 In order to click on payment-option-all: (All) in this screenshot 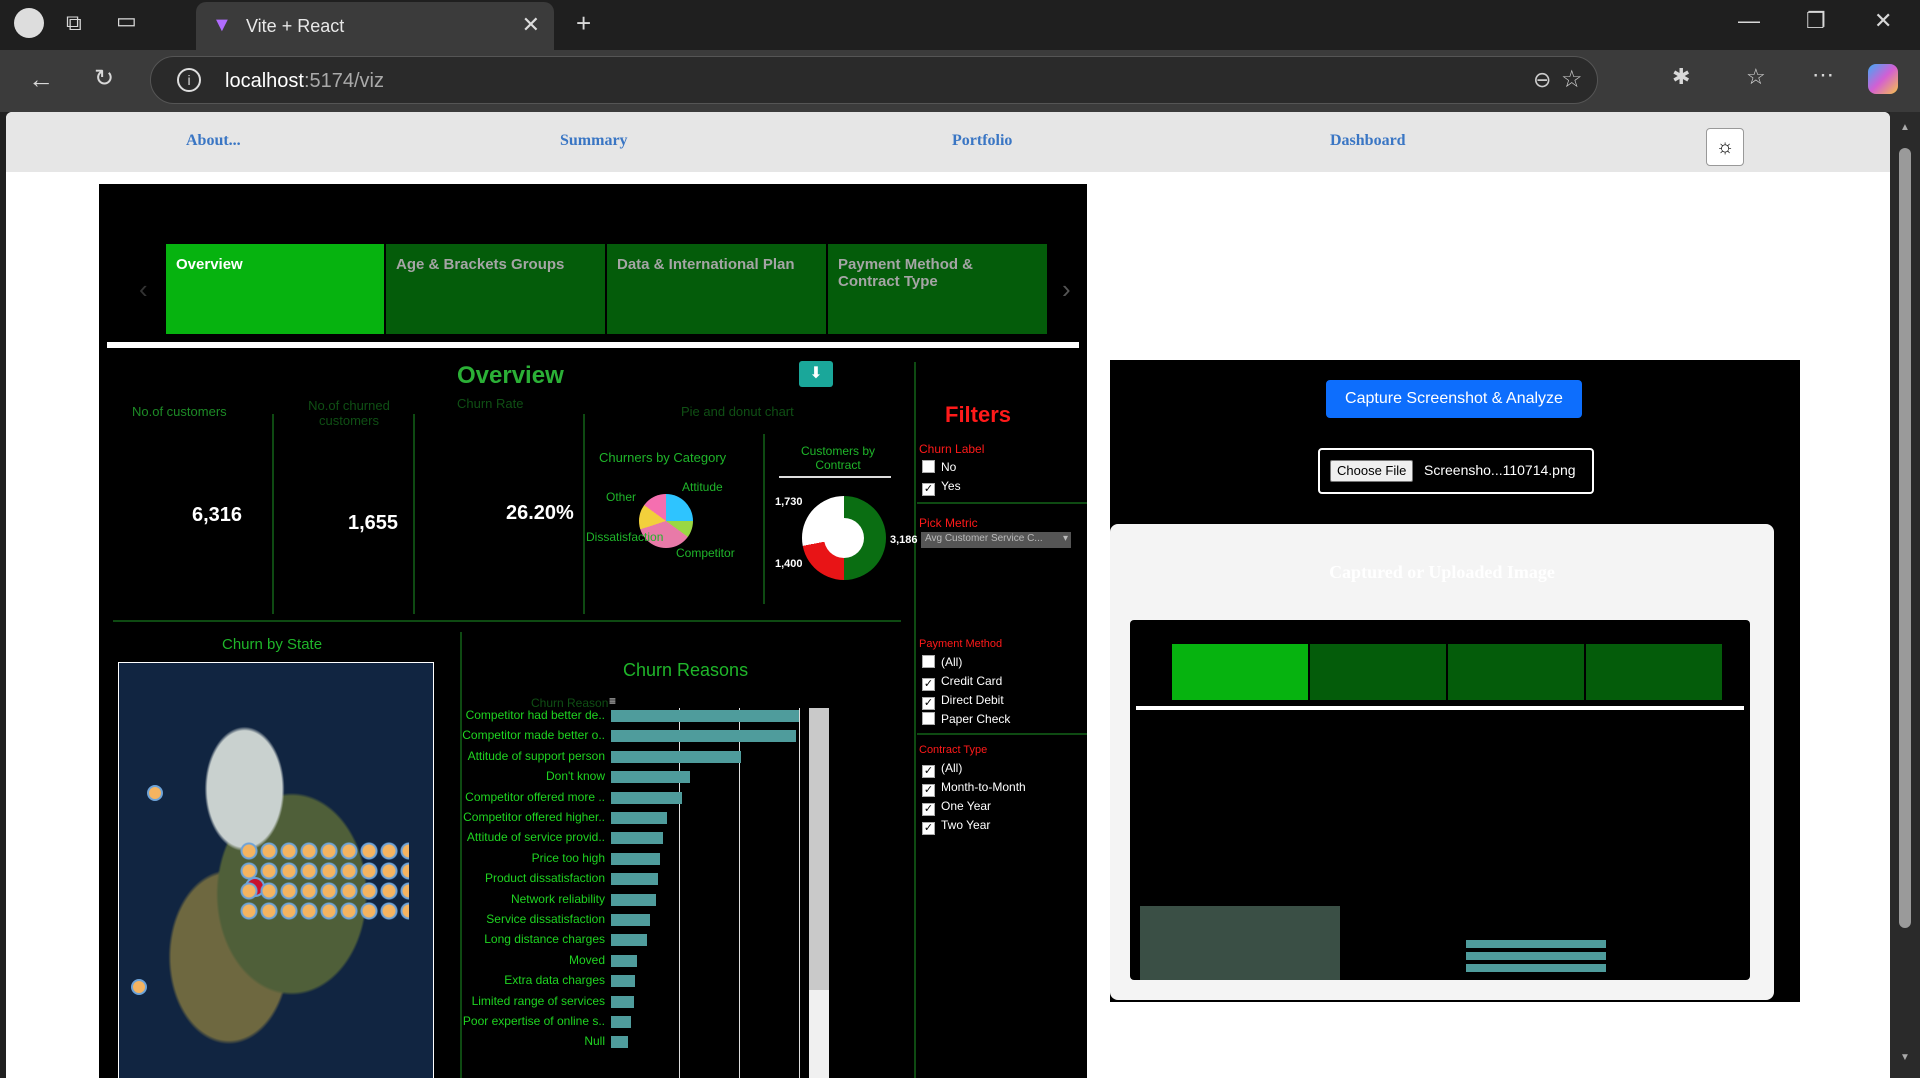, I will do `click(942, 662)`.